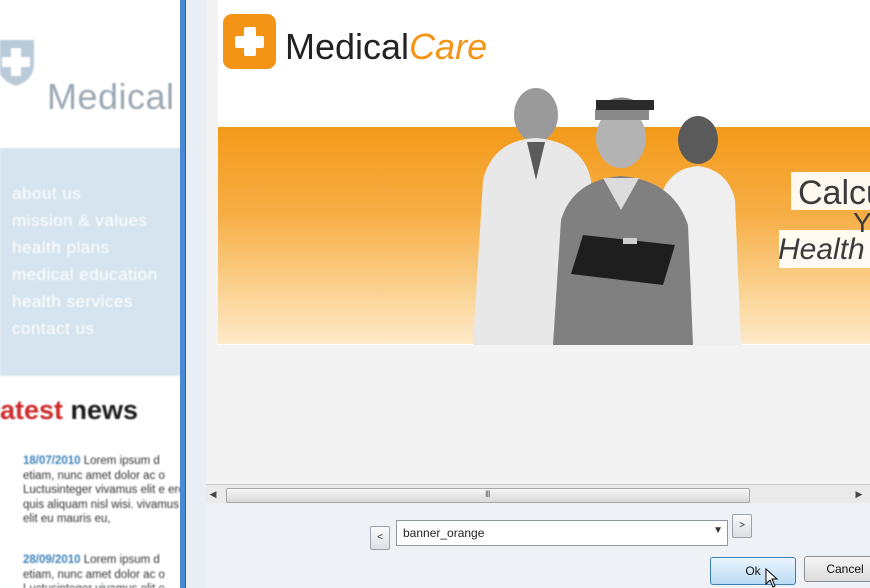 The image size is (870, 588). Describe the element at coordinates (444, 533) in the screenshot. I see `banner-select-value: banner_orange` at that location.